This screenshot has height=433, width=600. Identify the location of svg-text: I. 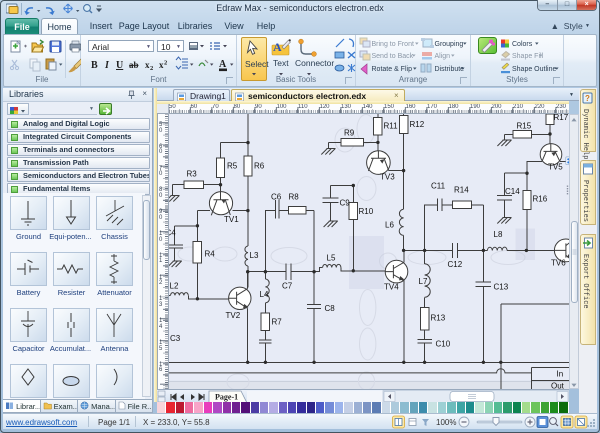
(107, 65).